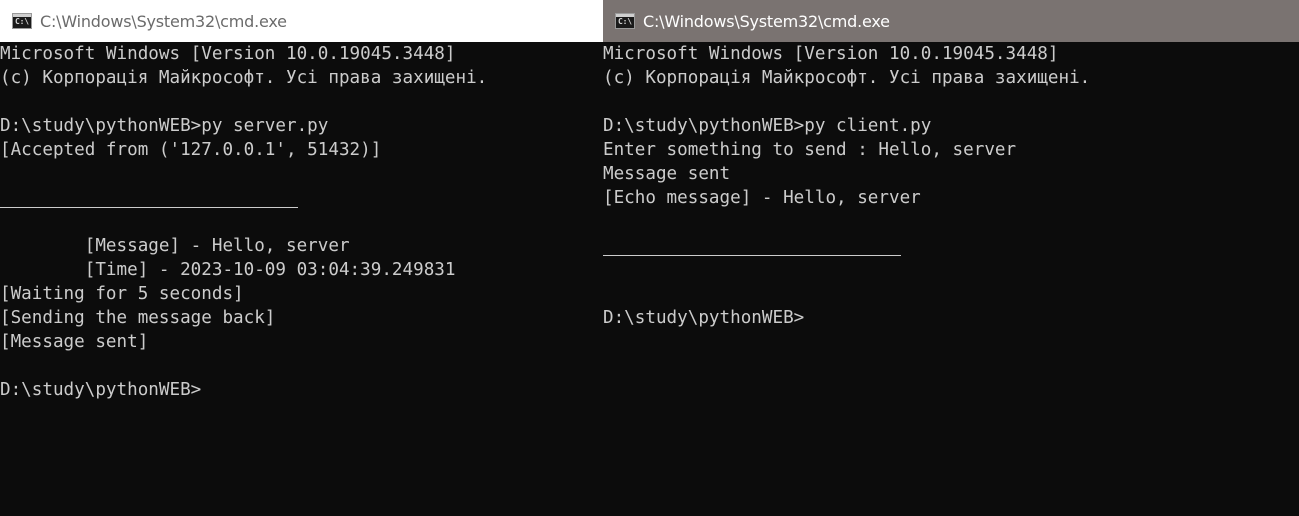 The height and width of the screenshot is (516, 1299). I want to click on console-line: [Message sent], so click(74, 342).